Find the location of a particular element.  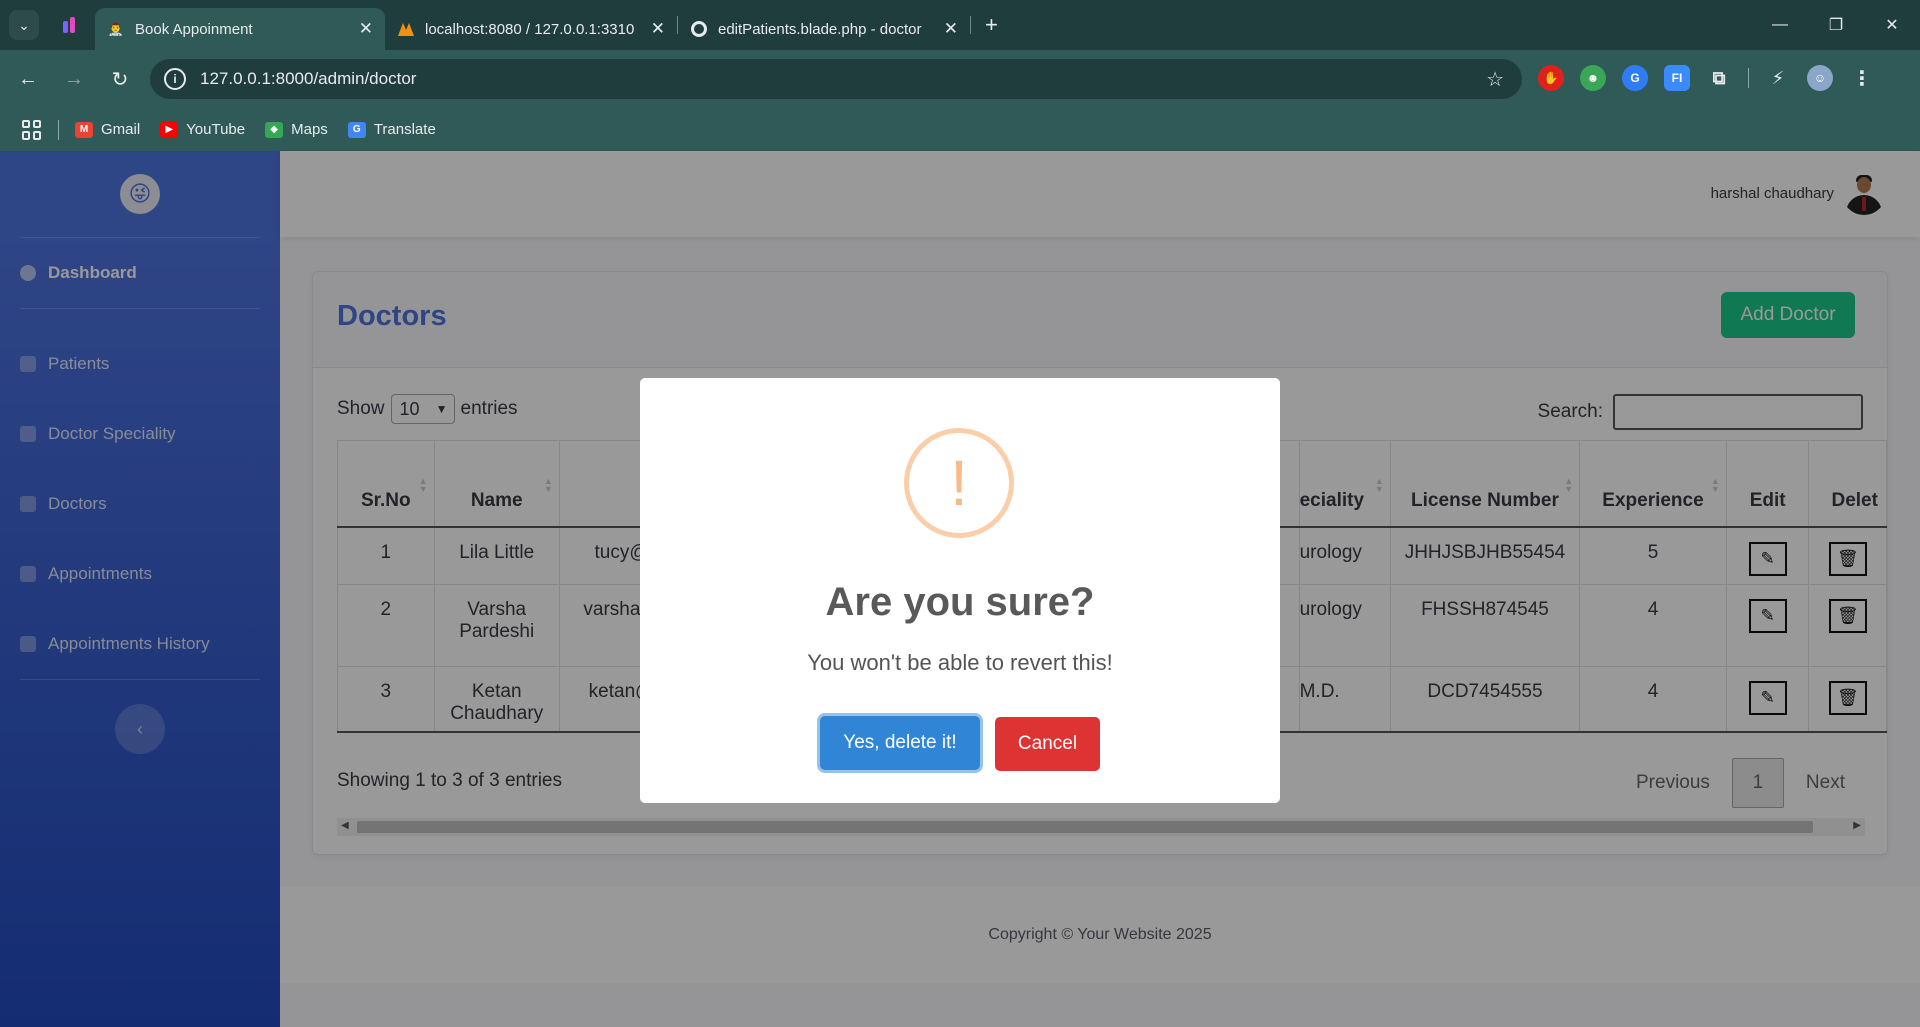

profile-avatar-icon: ☺ is located at coordinates (1820, 78).